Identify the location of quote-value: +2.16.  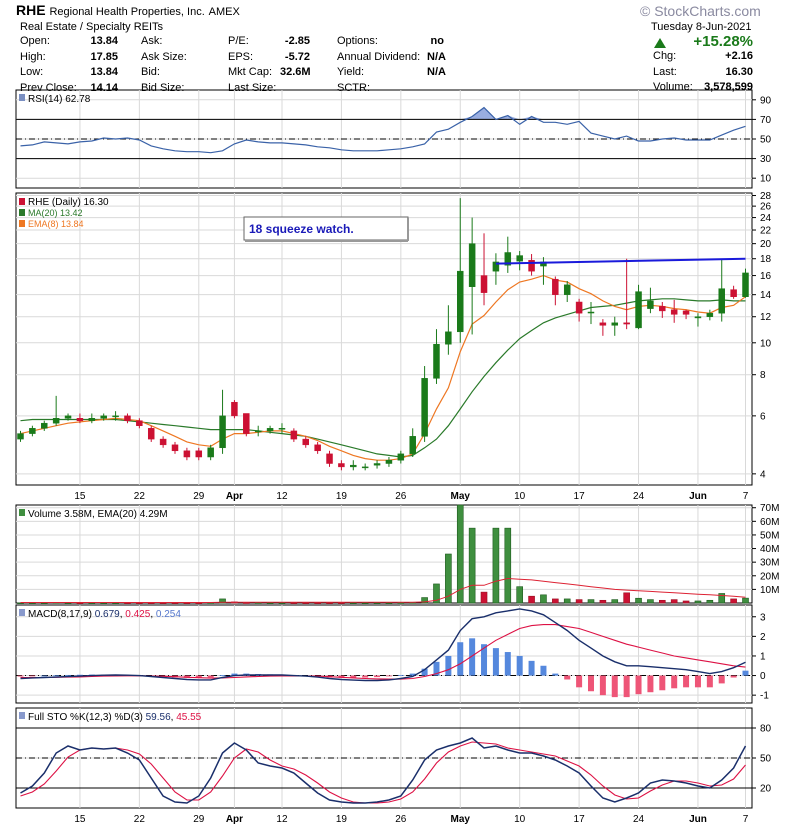
(739, 56).